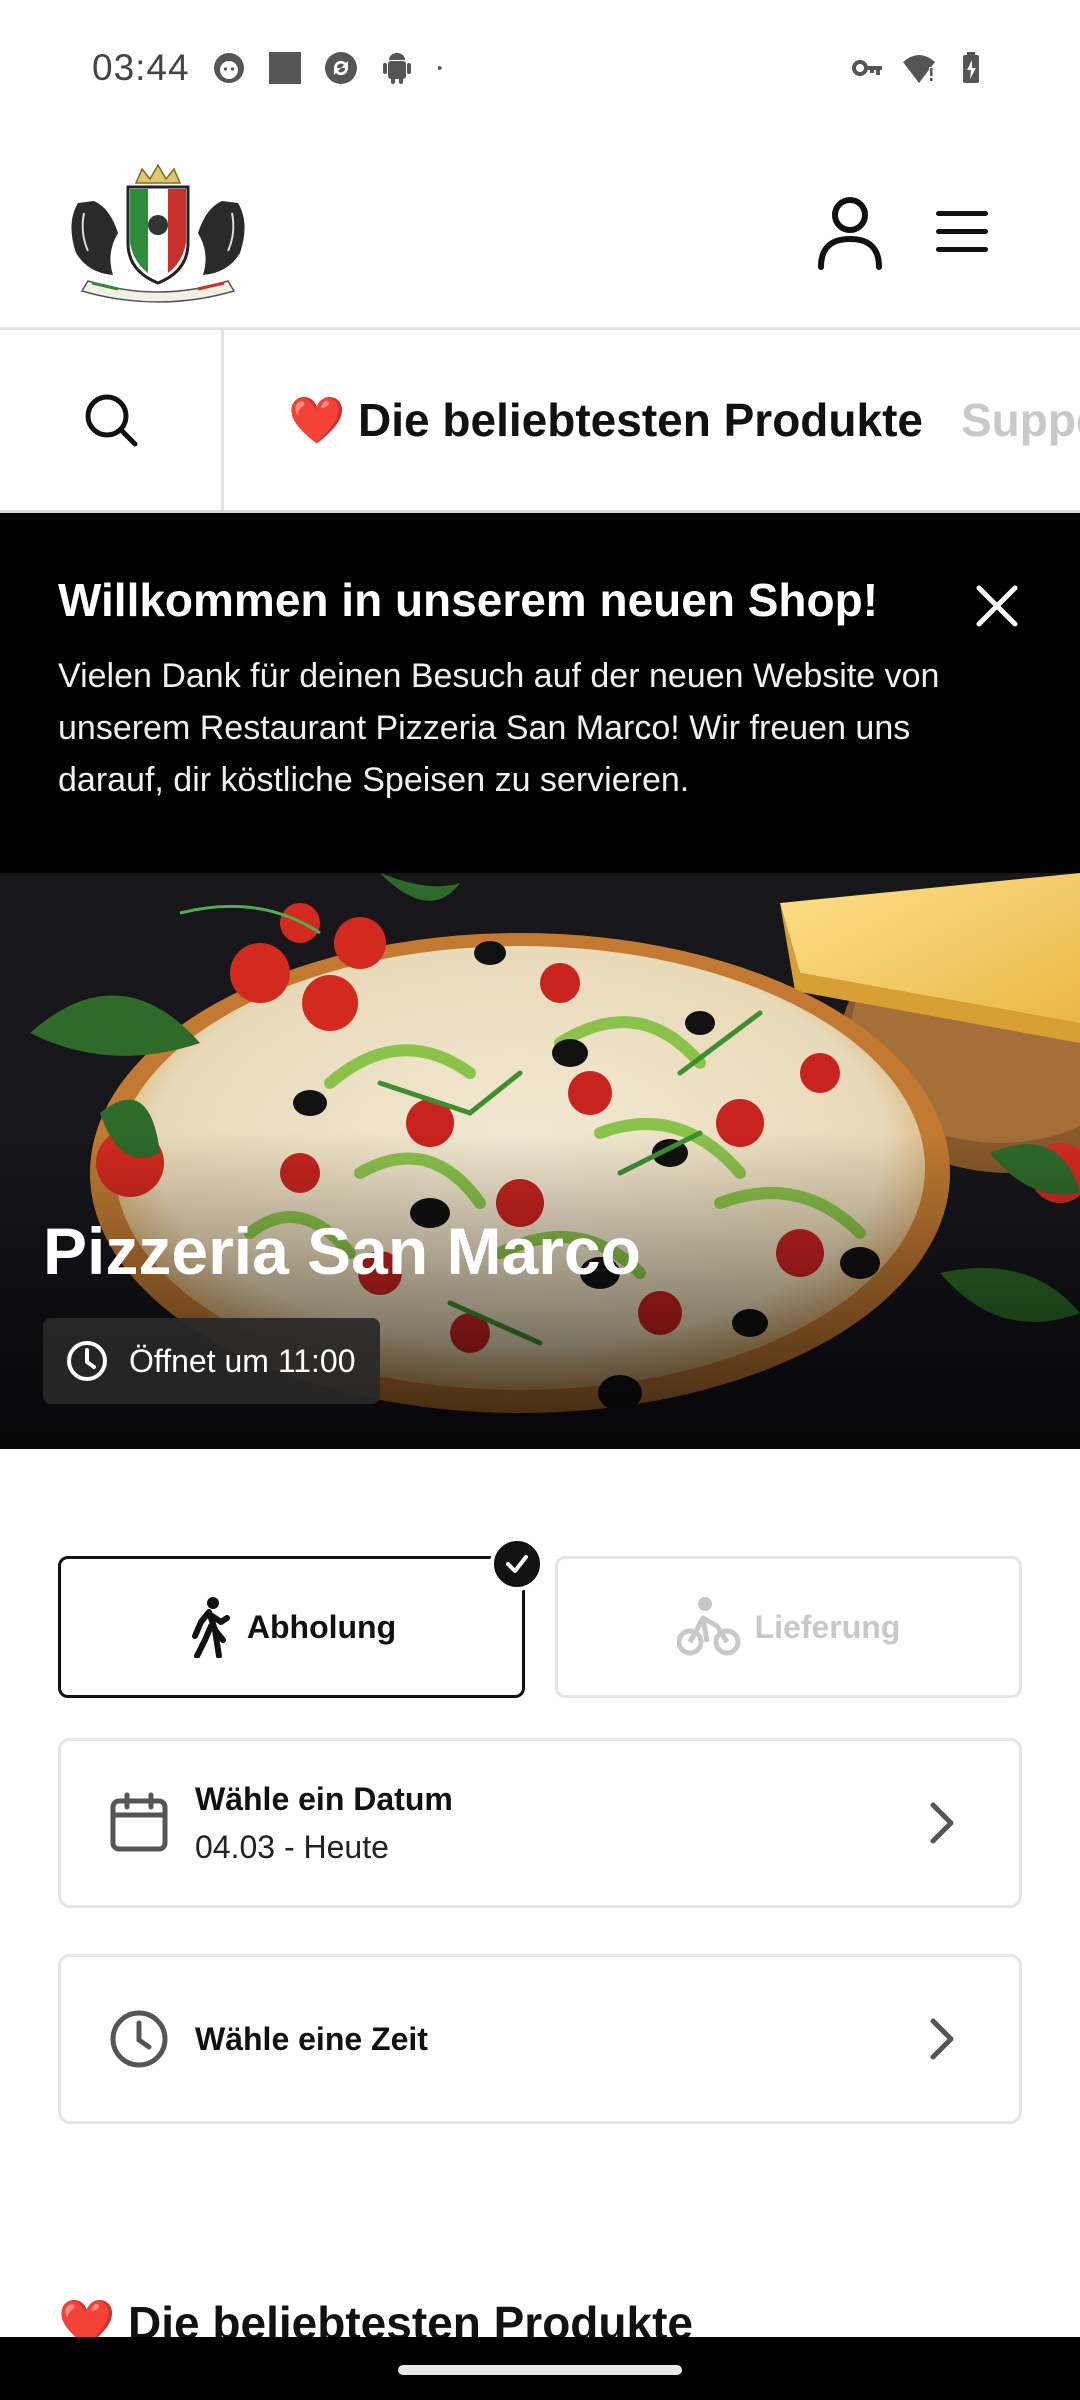 The height and width of the screenshot is (2400, 1080). I want to click on battery-icon, so click(971, 67).